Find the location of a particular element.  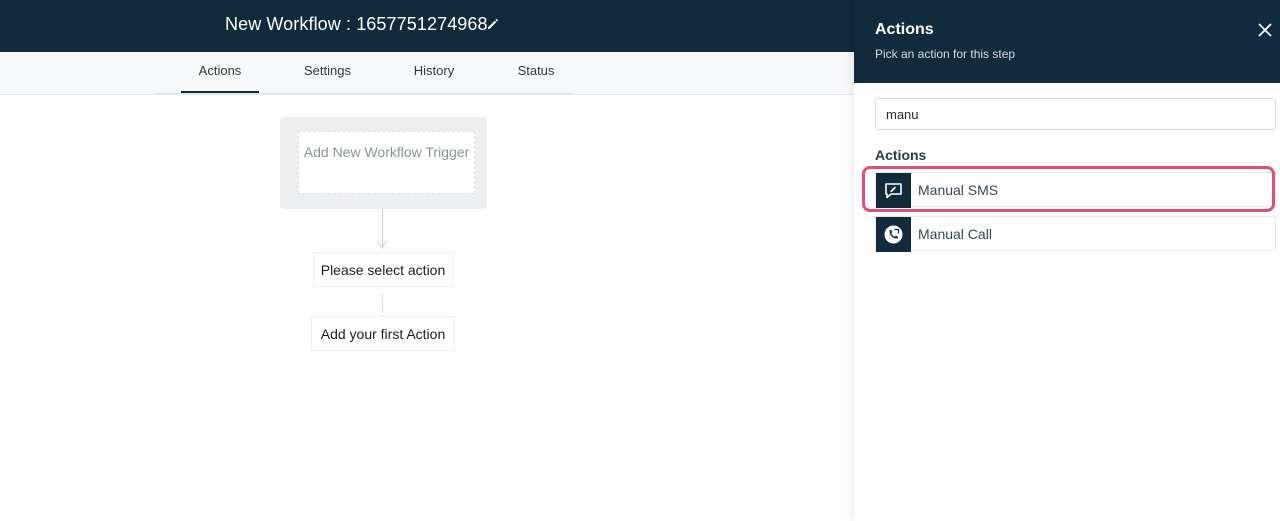

arrow-down-icon is located at coordinates (382, 244).